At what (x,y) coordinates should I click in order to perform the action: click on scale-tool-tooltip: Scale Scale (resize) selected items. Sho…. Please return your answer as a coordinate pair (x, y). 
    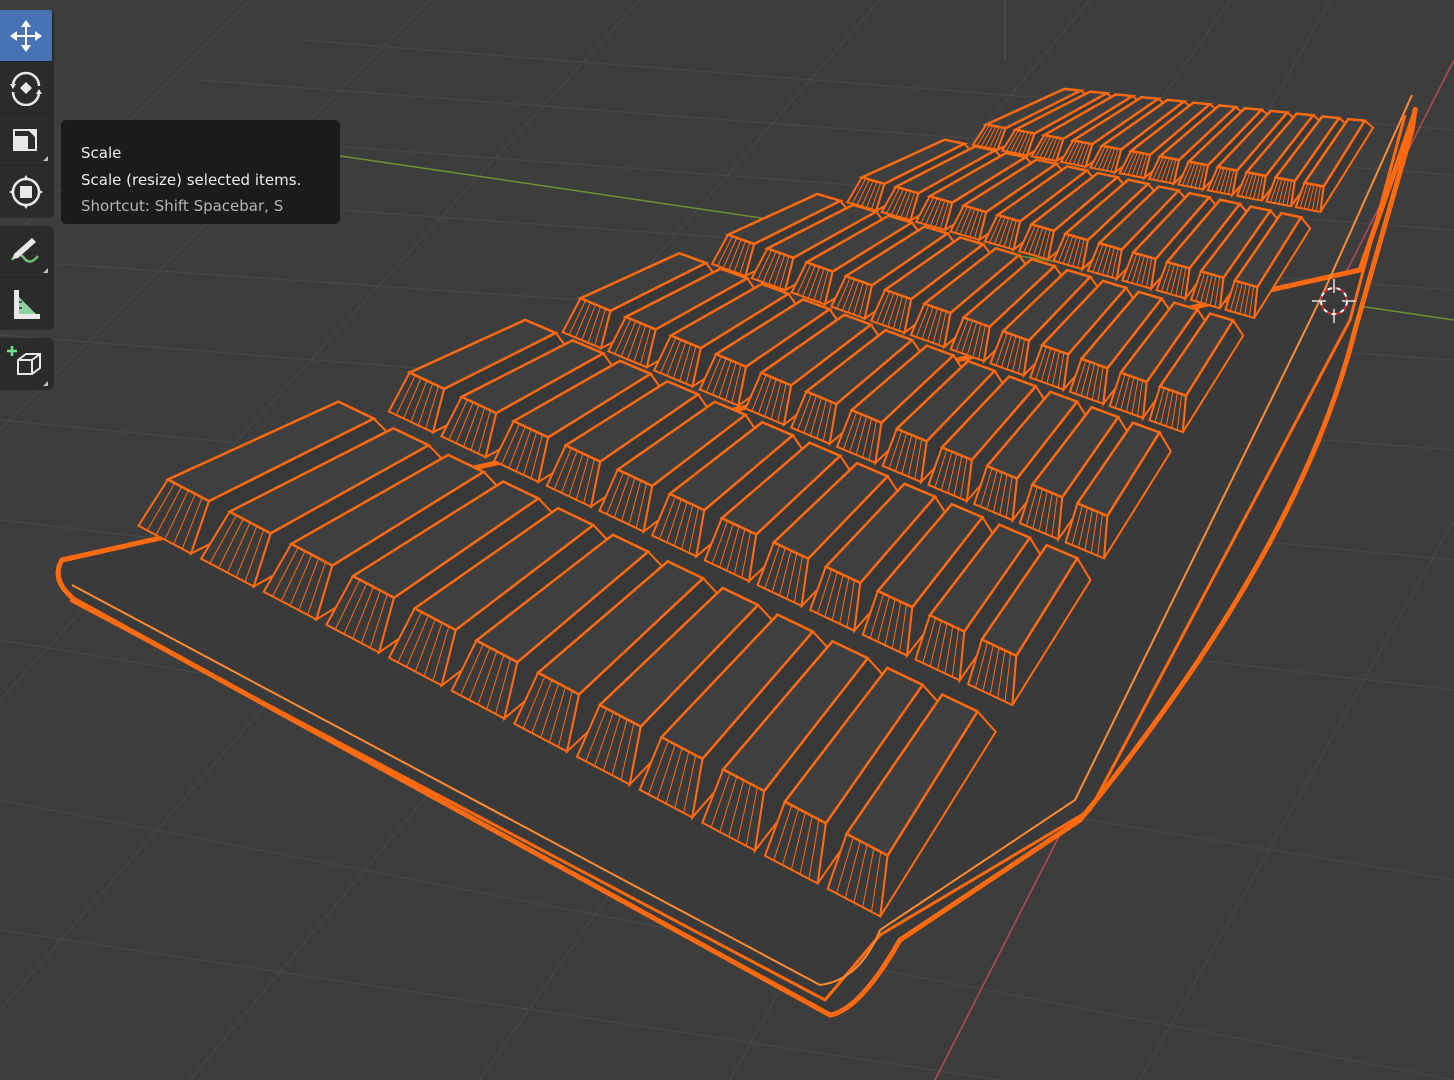
    Looking at the image, I should click on (200, 172).